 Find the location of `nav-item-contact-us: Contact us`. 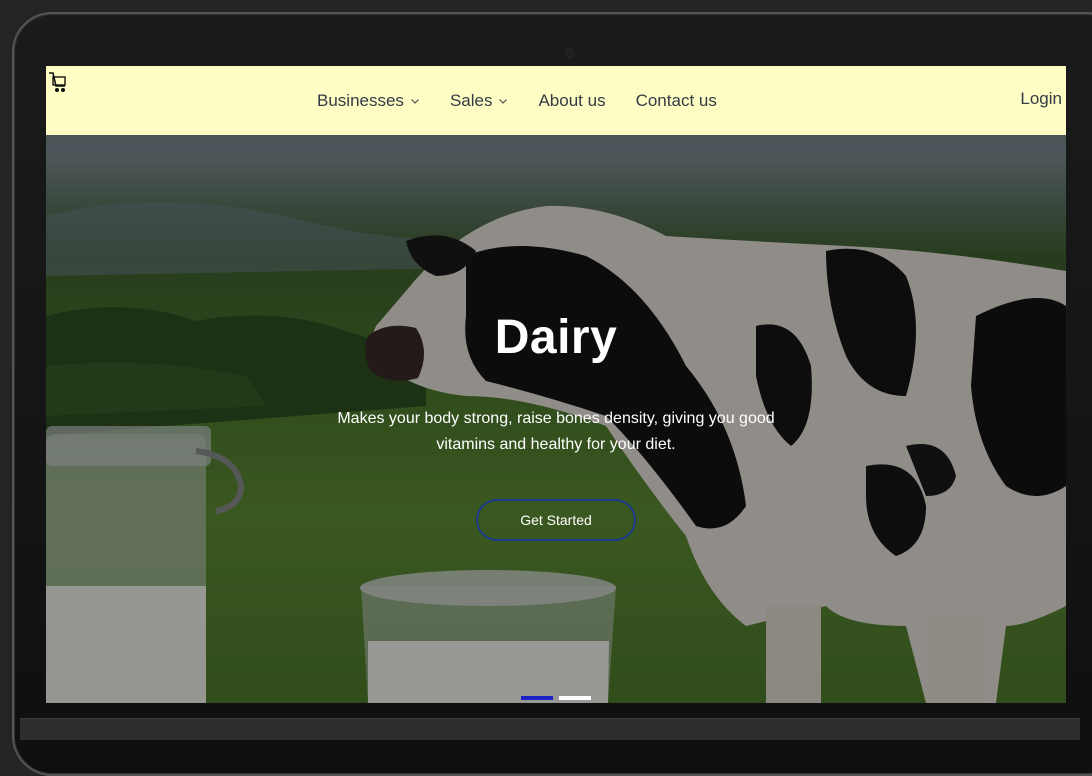

nav-item-contact-us: Contact us is located at coordinates (676, 101).